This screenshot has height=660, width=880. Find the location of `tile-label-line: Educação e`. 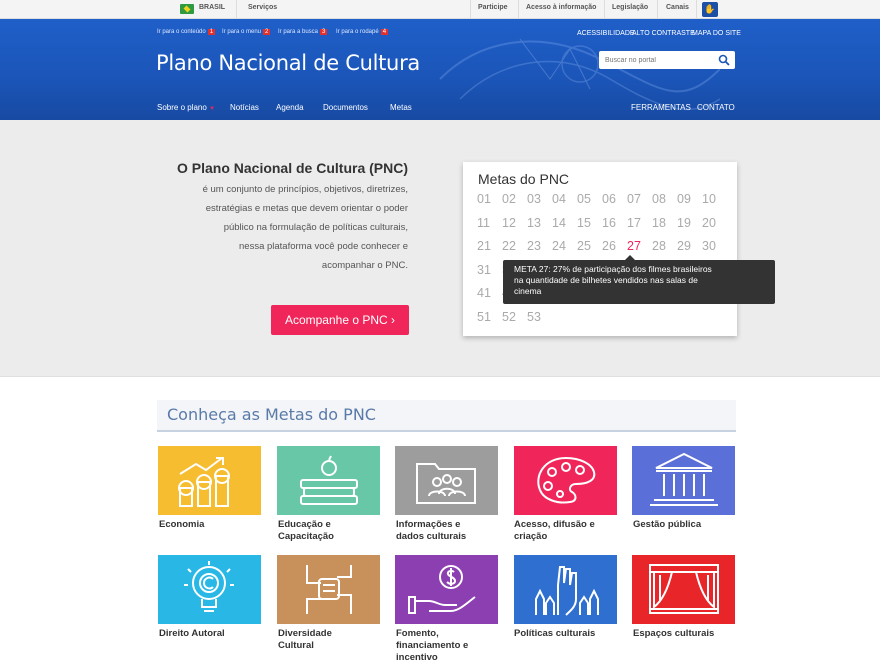

tile-label-line: Educação e is located at coordinates (304, 524).